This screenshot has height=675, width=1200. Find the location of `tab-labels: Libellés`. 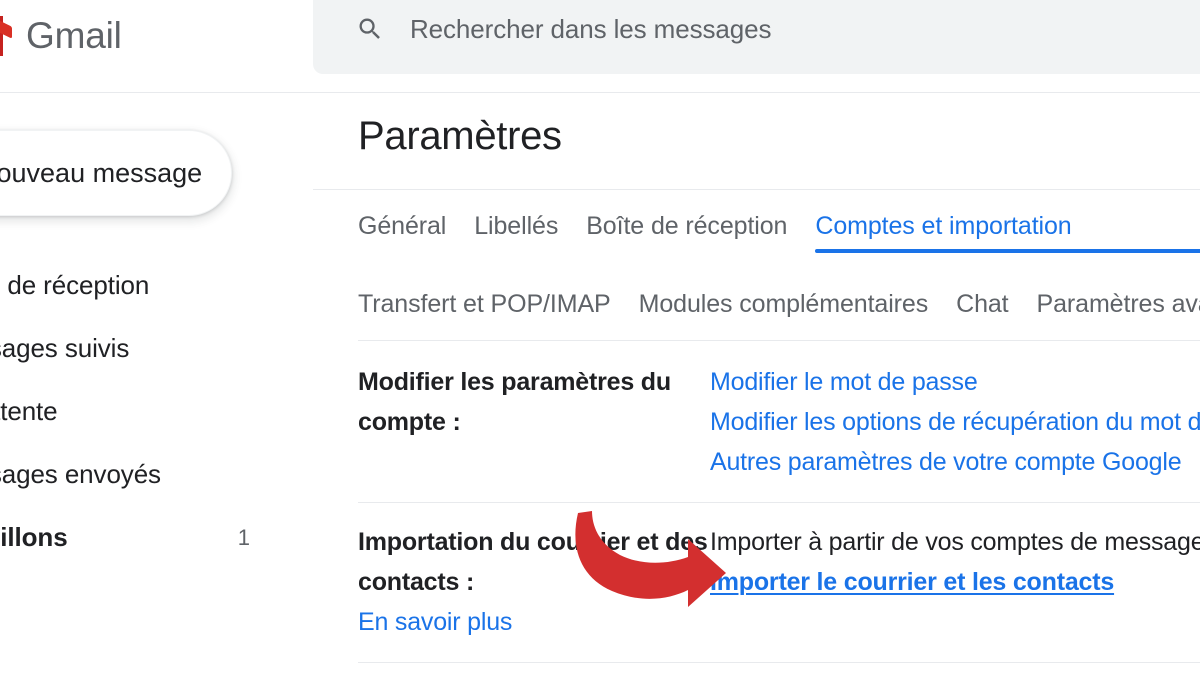

tab-labels: Libellés is located at coordinates (516, 232).